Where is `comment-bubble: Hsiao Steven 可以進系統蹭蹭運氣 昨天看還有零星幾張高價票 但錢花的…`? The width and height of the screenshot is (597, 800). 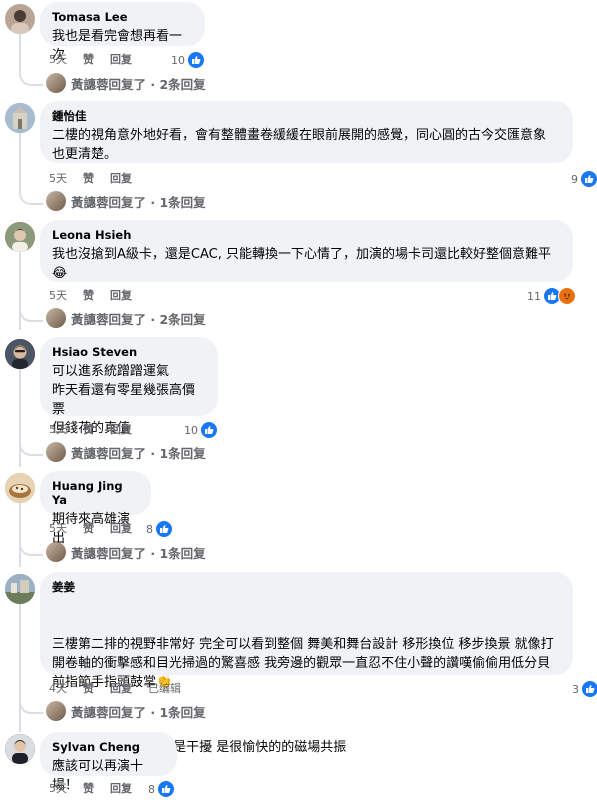 comment-bubble: Hsiao Steven 可以進系統蹭蹭運氣 昨天看還有零星幾張高價票 但錢花的… is located at coordinates (129, 386).